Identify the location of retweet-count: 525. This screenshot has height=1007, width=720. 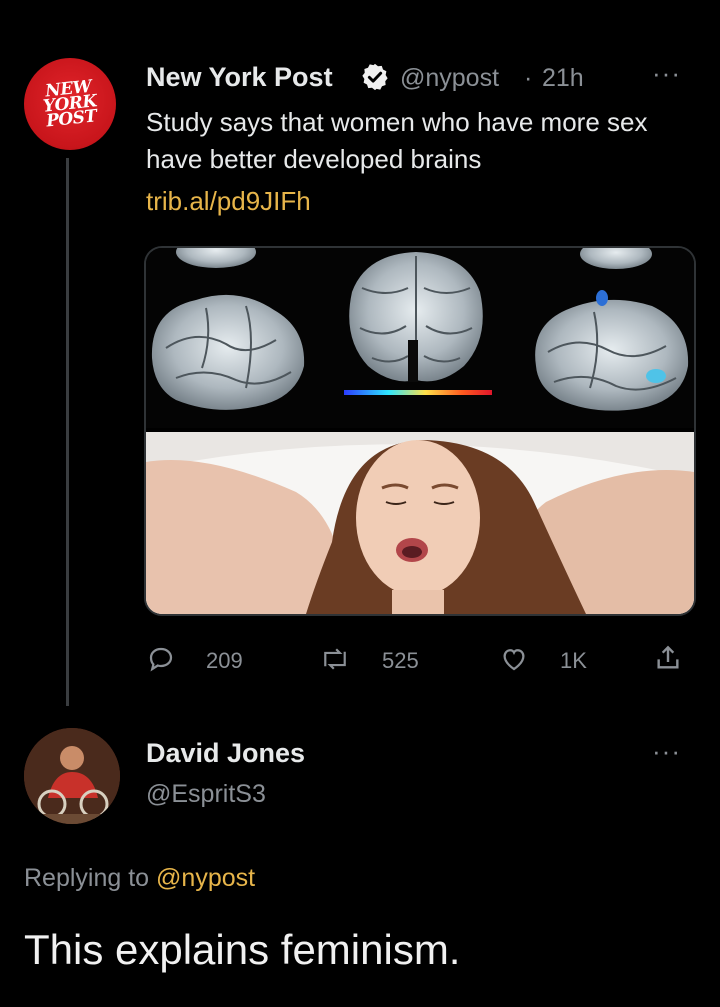
(400, 660).